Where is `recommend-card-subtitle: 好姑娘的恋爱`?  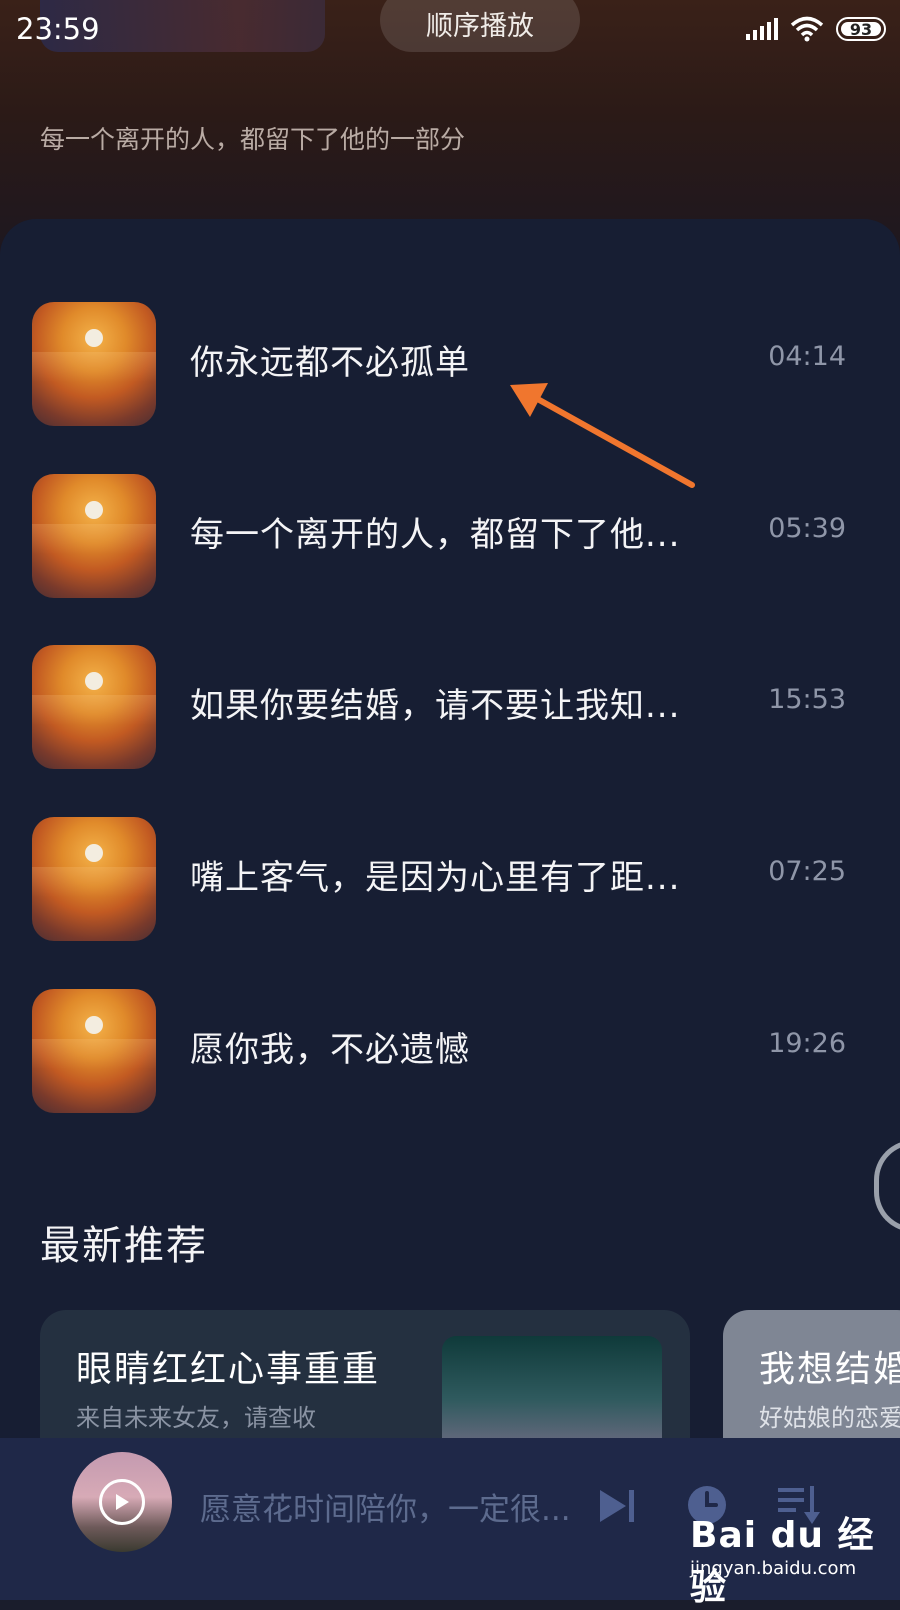 recommend-card-subtitle: 好姑娘的恋爱 is located at coordinates (829, 1418).